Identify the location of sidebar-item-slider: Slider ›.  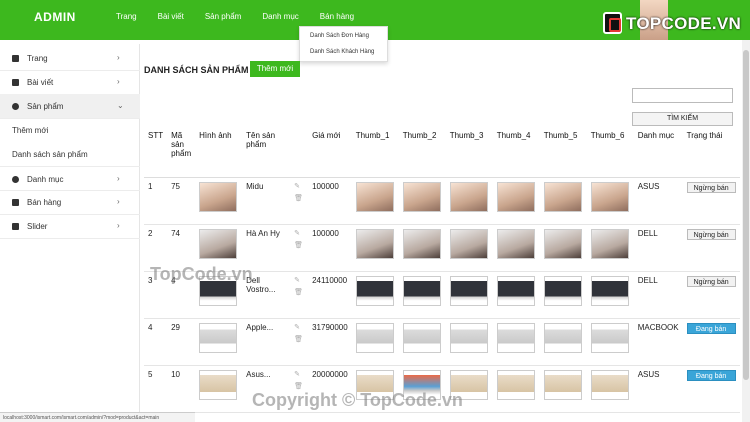
(70, 226).